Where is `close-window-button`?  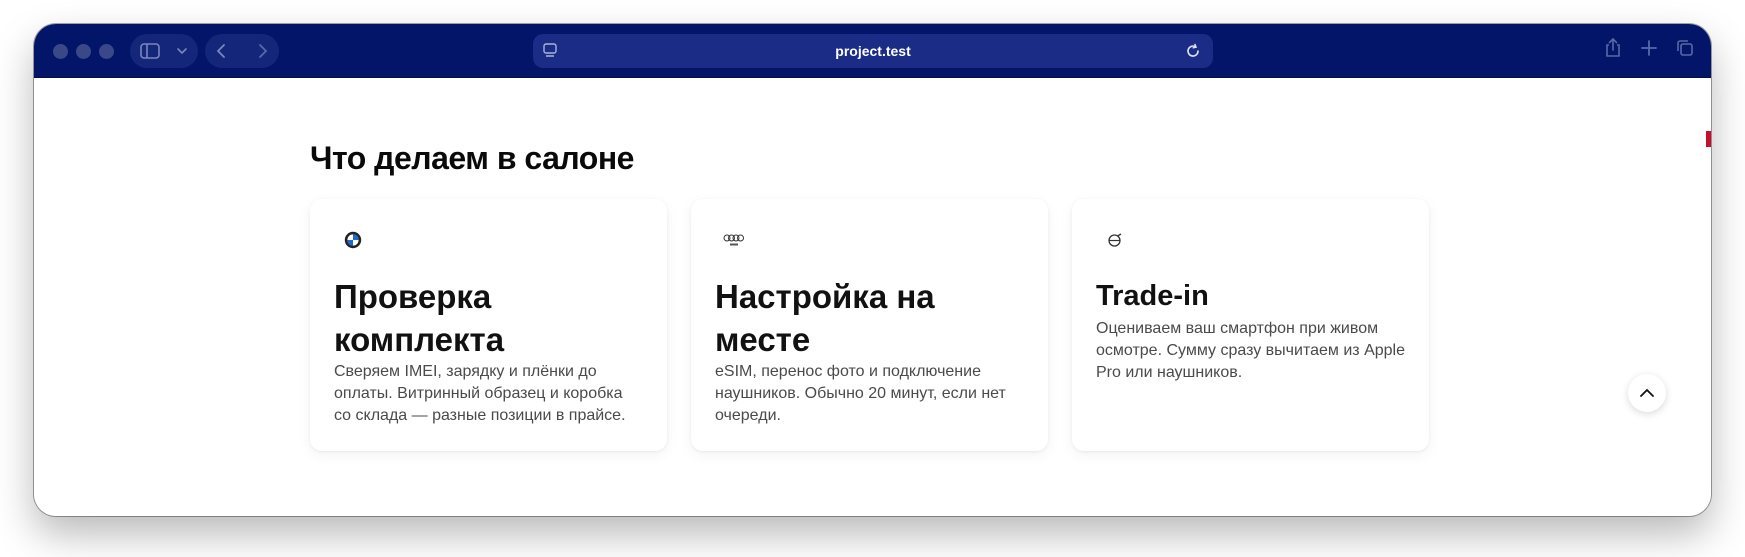 close-window-button is located at coordinates (60, 51).